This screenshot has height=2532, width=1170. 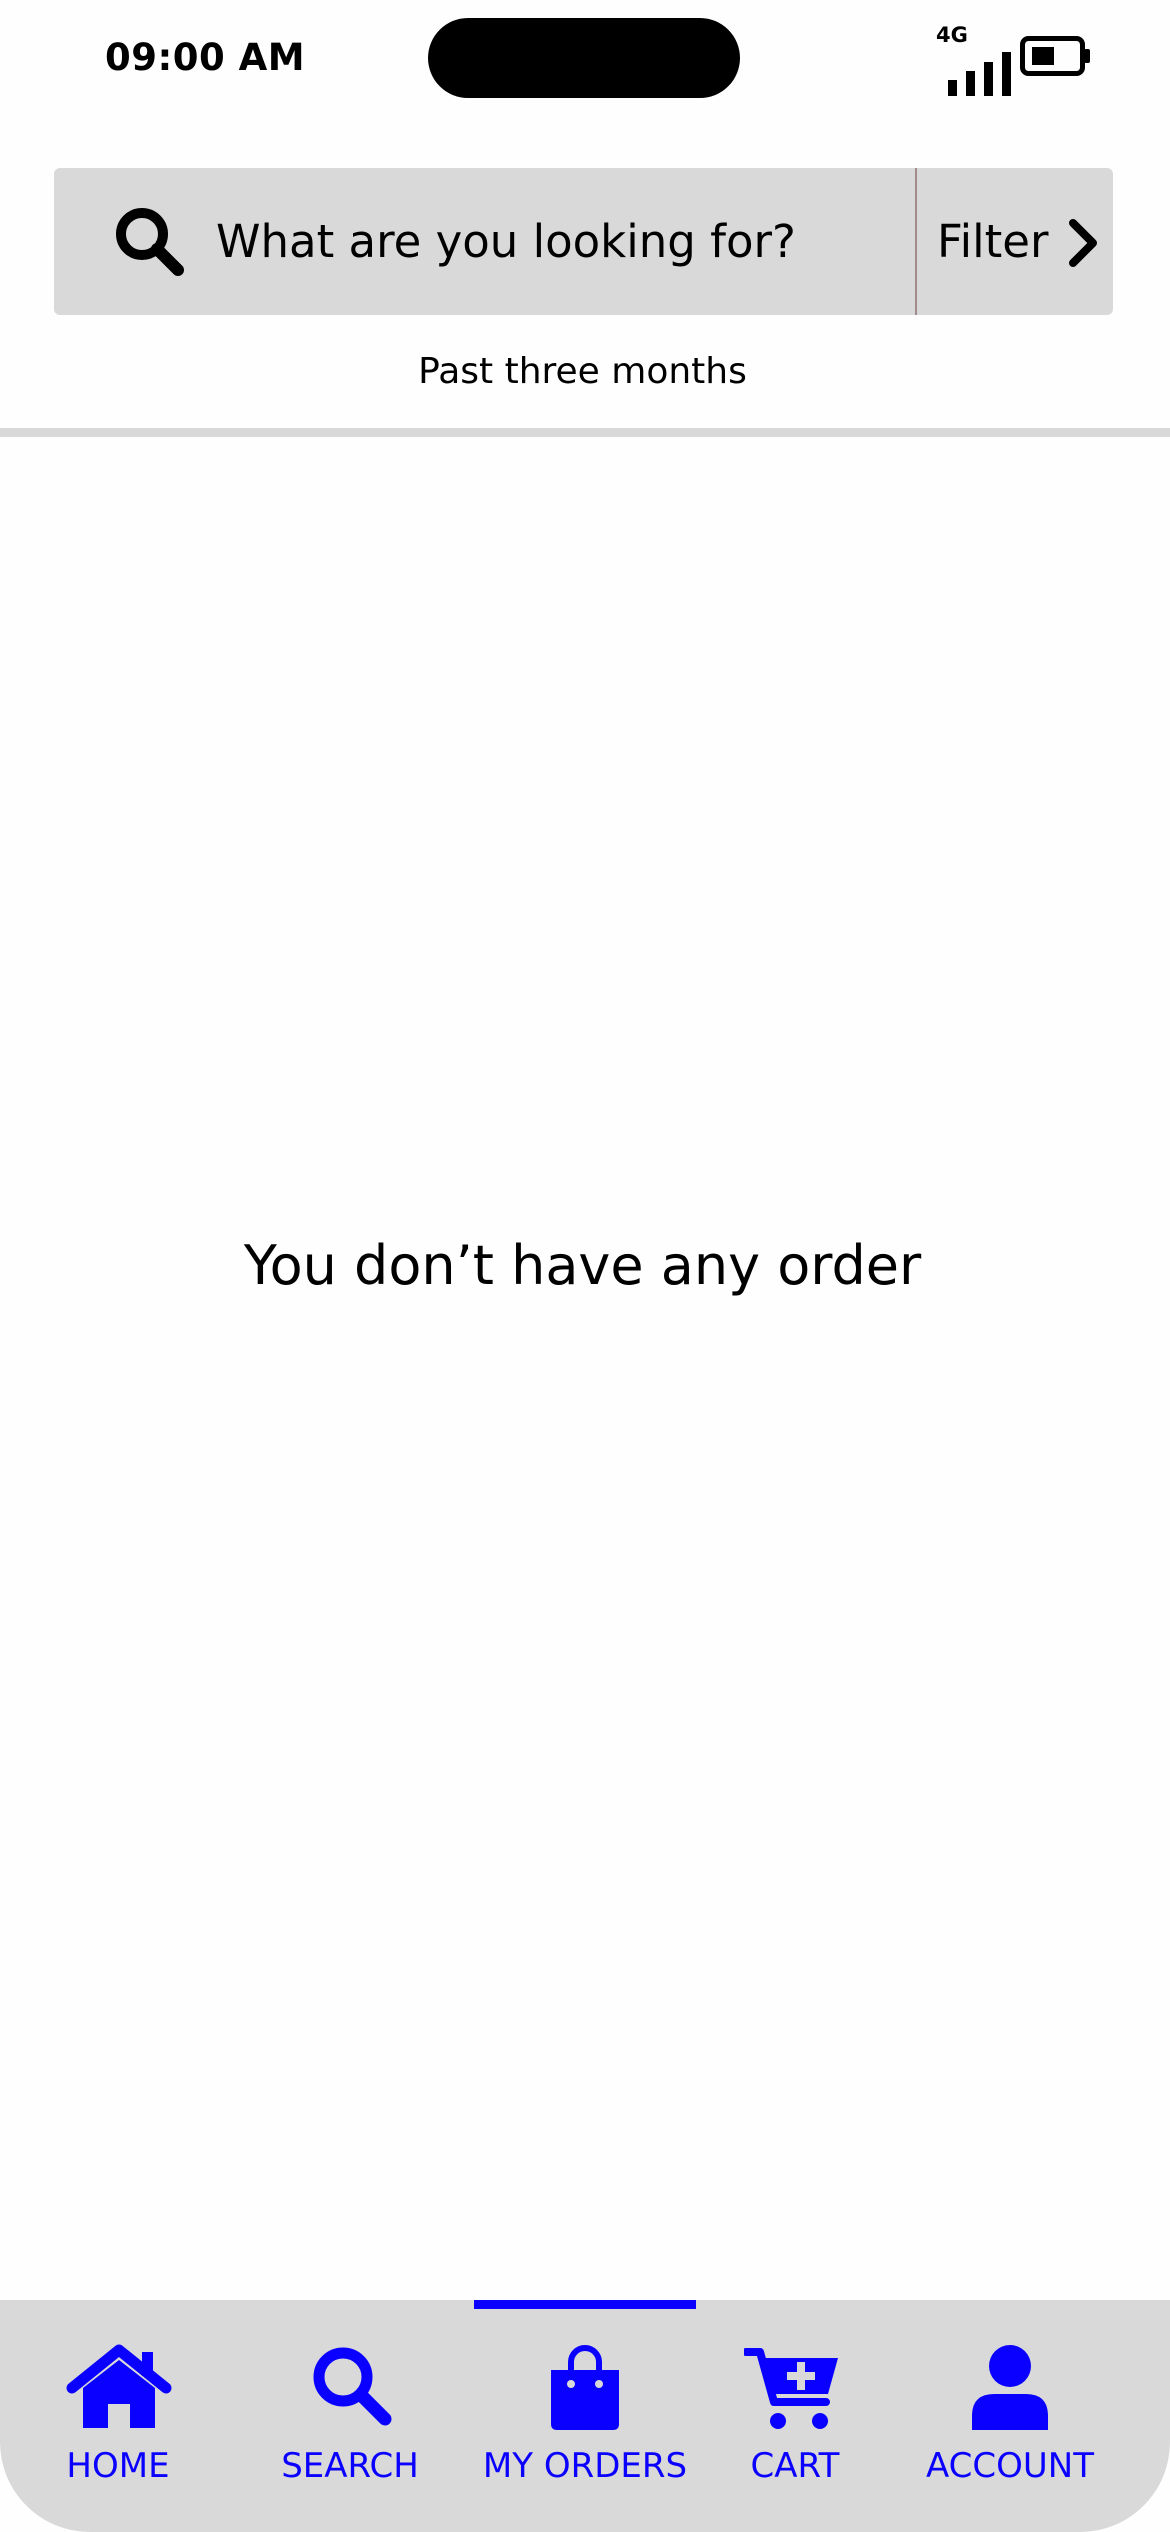 What do you see at coordinates (585, 2466) in the screenshot?
I see `nav-label-my-orders: MY ORDERS` at bounding box center [585, 2466].